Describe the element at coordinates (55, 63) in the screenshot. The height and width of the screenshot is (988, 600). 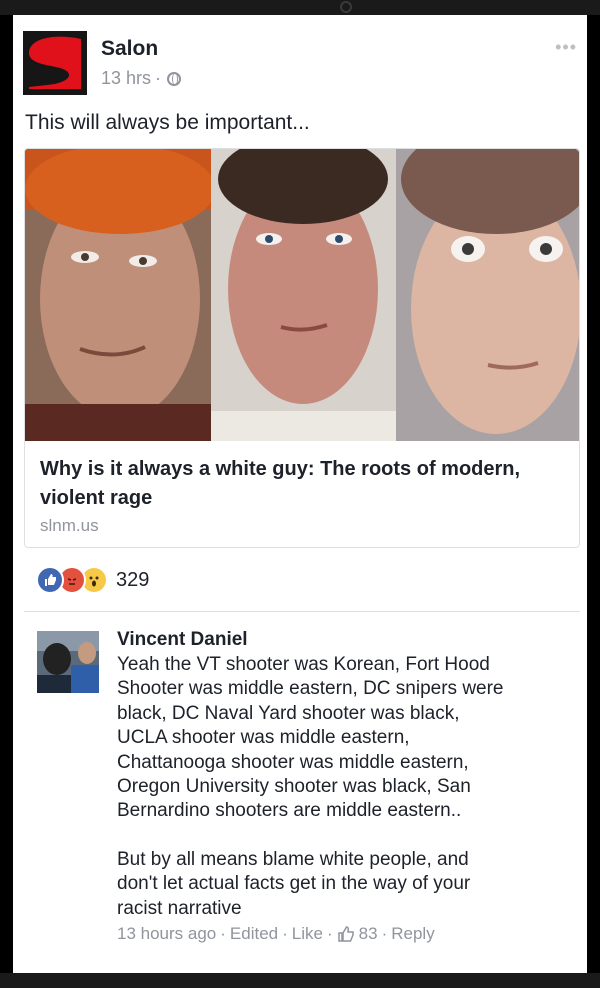
I see `salon-logo-avatar` at that location.